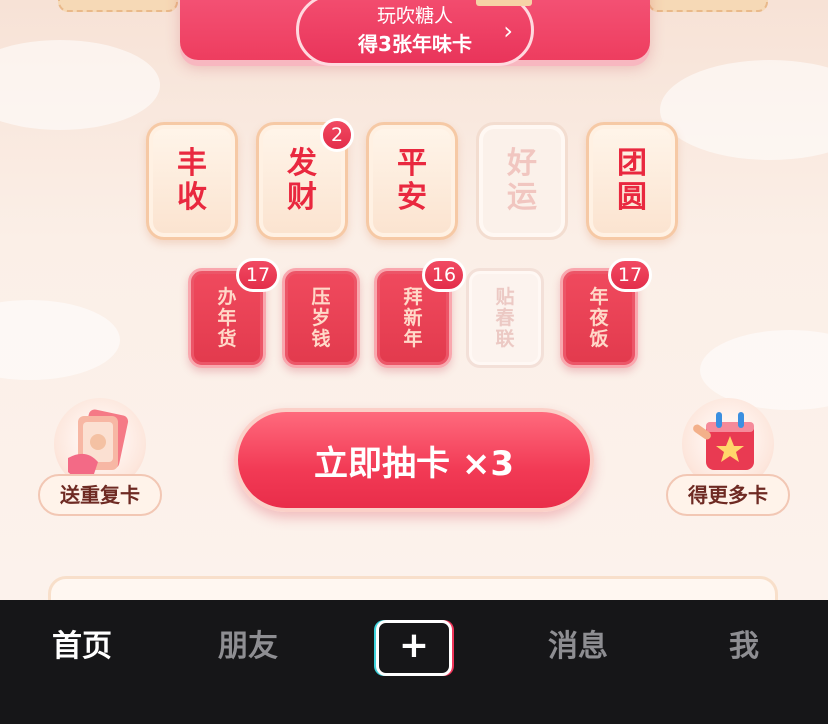 The height and width of the screenshot is (724, 828). I want to click on card-tuanyuan: 团 圆, so click(632, 181).